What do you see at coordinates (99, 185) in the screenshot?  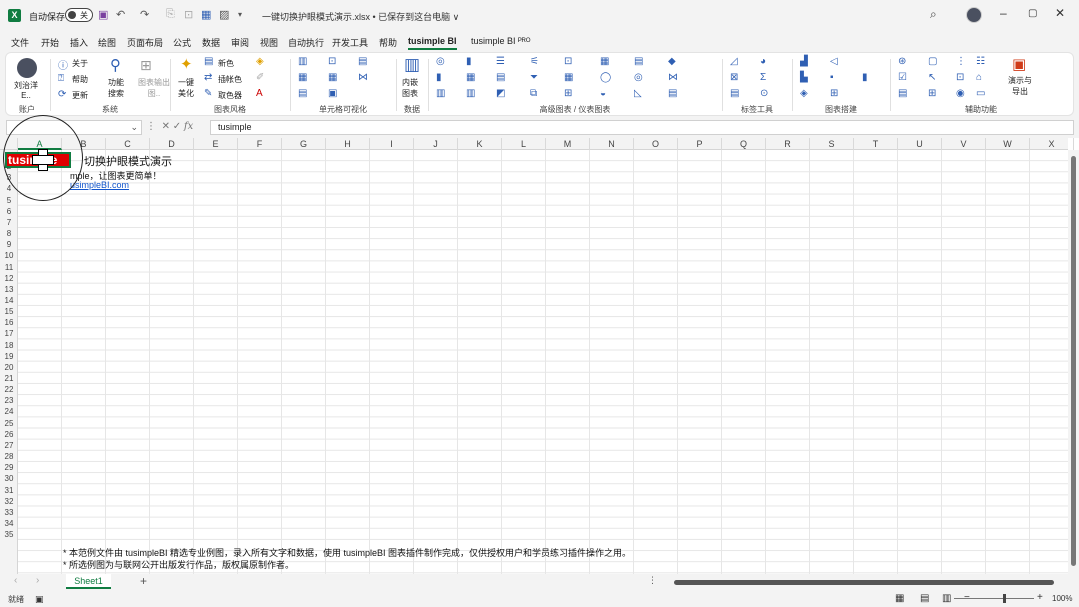 I see `cell-b3-link: usimpleBI.com` at bounding box center [99, 185].